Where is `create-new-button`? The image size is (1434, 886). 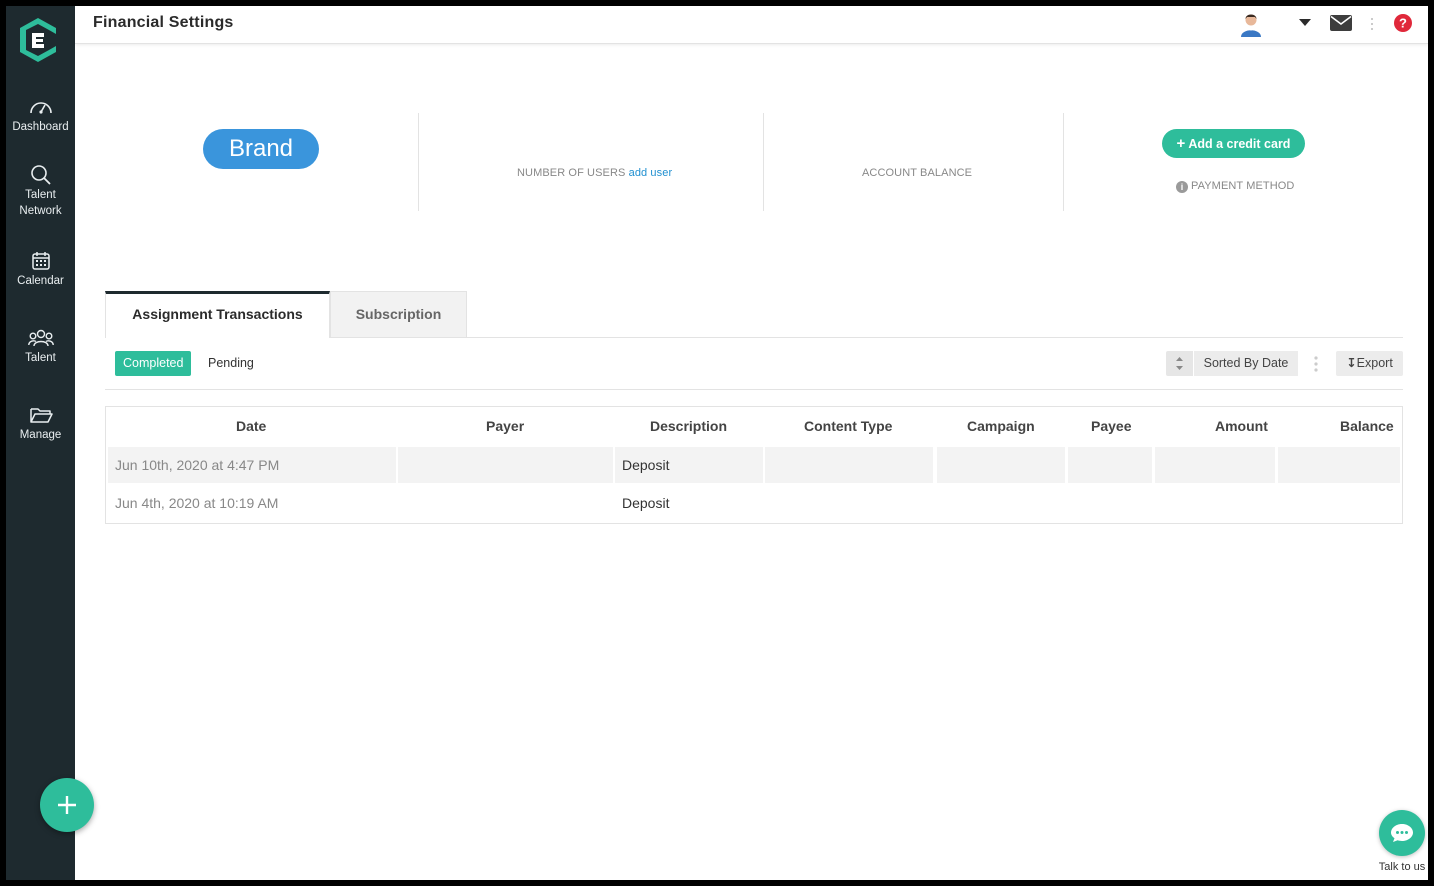 create-new-button is located at coordinates (67, 805).